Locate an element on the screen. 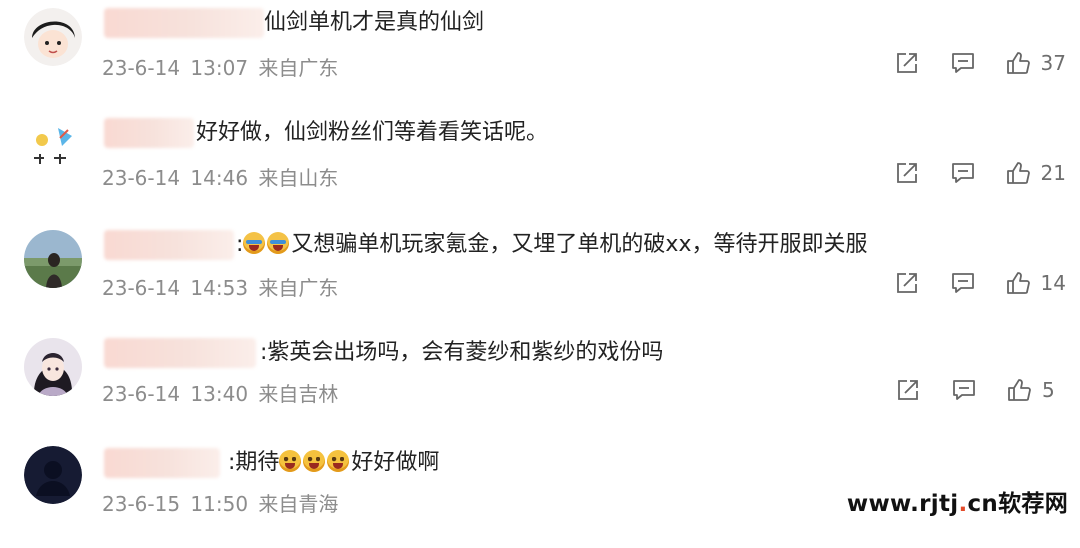 The width and height of the screenshot is (1080, 548). comment-actions: 21 is located at coordinates (980, 173).